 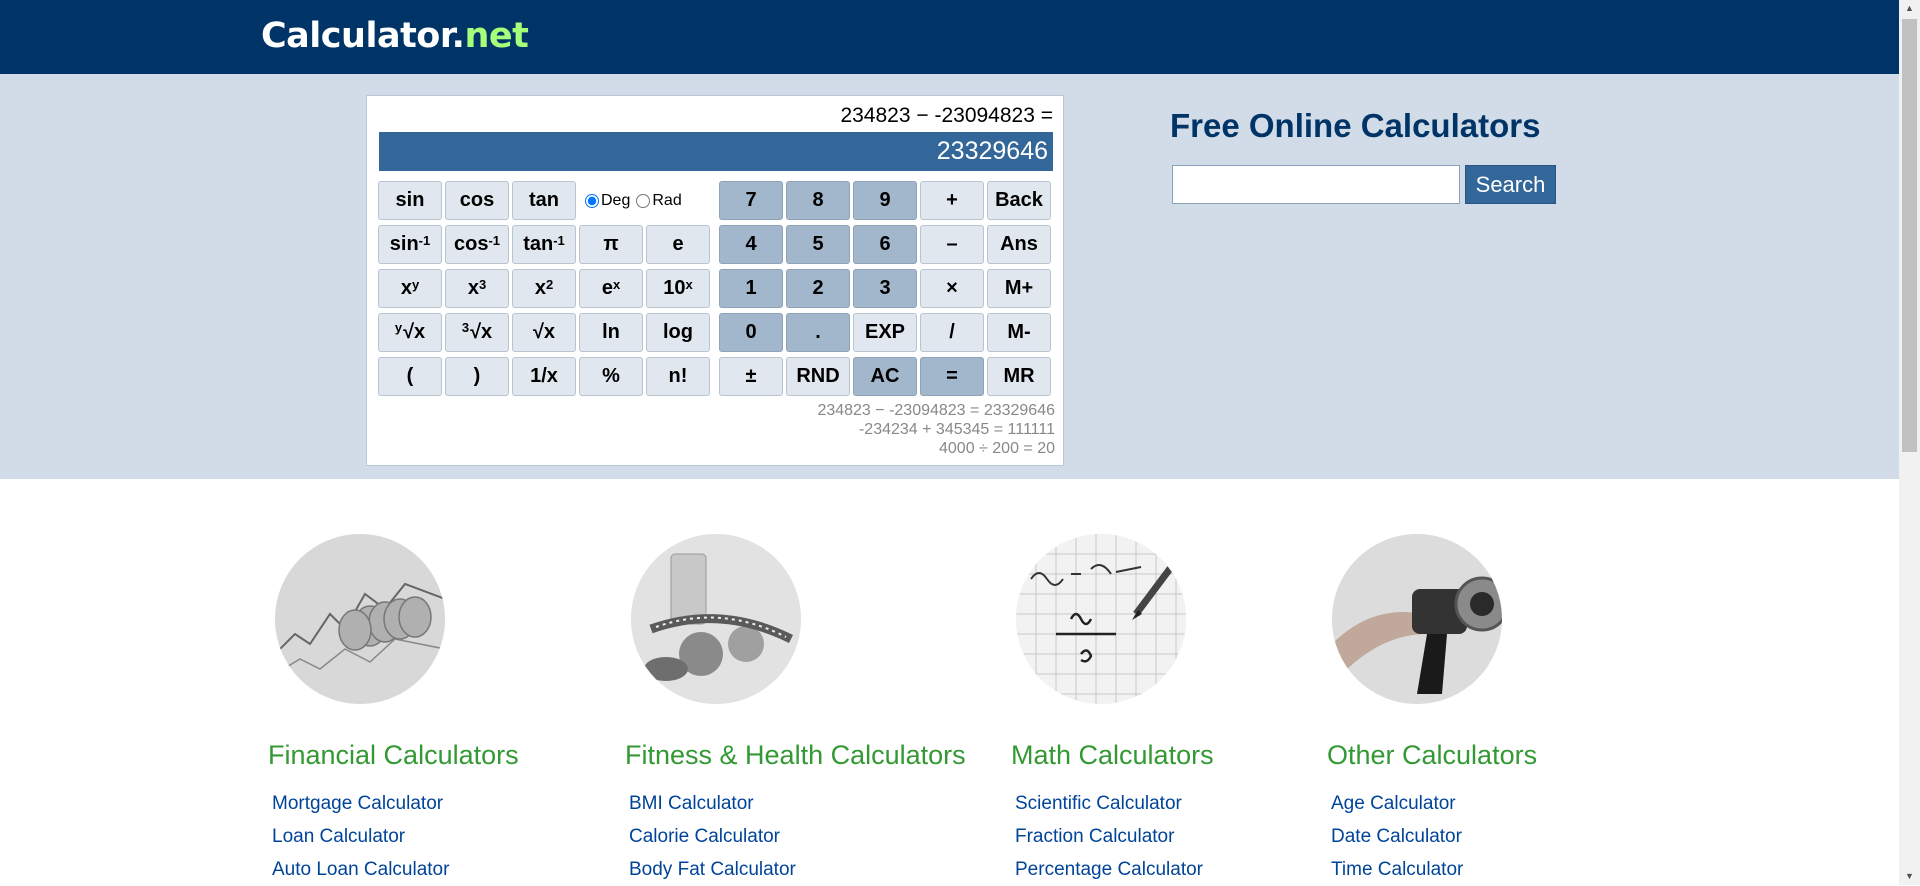 What do you see at coordinates (818, 332) in the screenshot?
I see `decimal-button: .` at bounding box center [818, 332].